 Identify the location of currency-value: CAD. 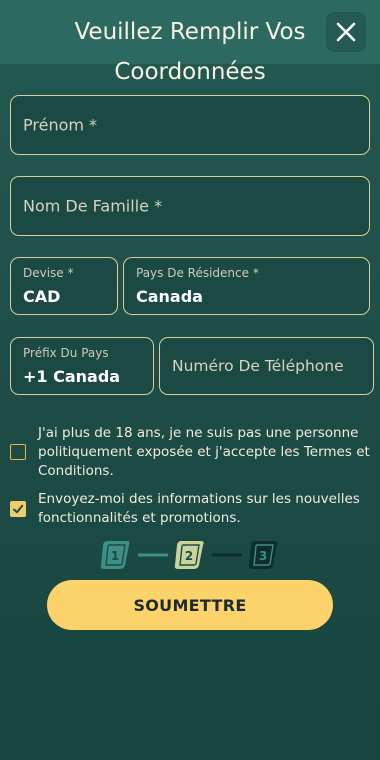
(42, 296).